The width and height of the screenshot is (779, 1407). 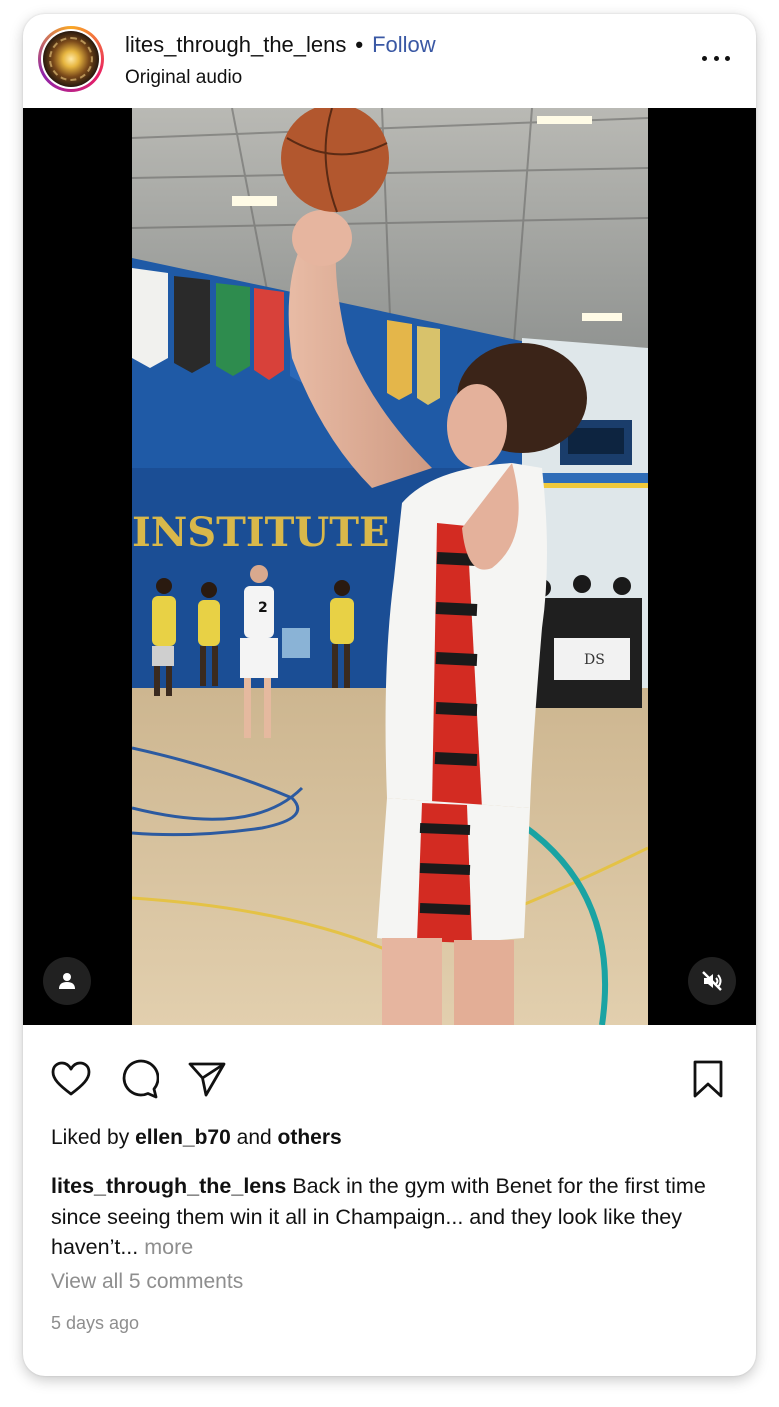 I want to click on person-icon, so click(x=67, y=981).